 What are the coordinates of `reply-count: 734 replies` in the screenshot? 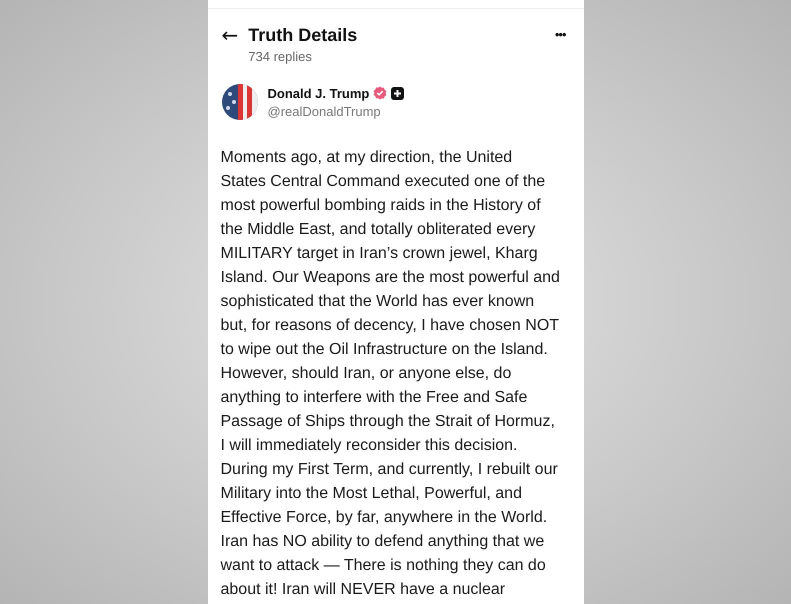 It's located at (280, 56).